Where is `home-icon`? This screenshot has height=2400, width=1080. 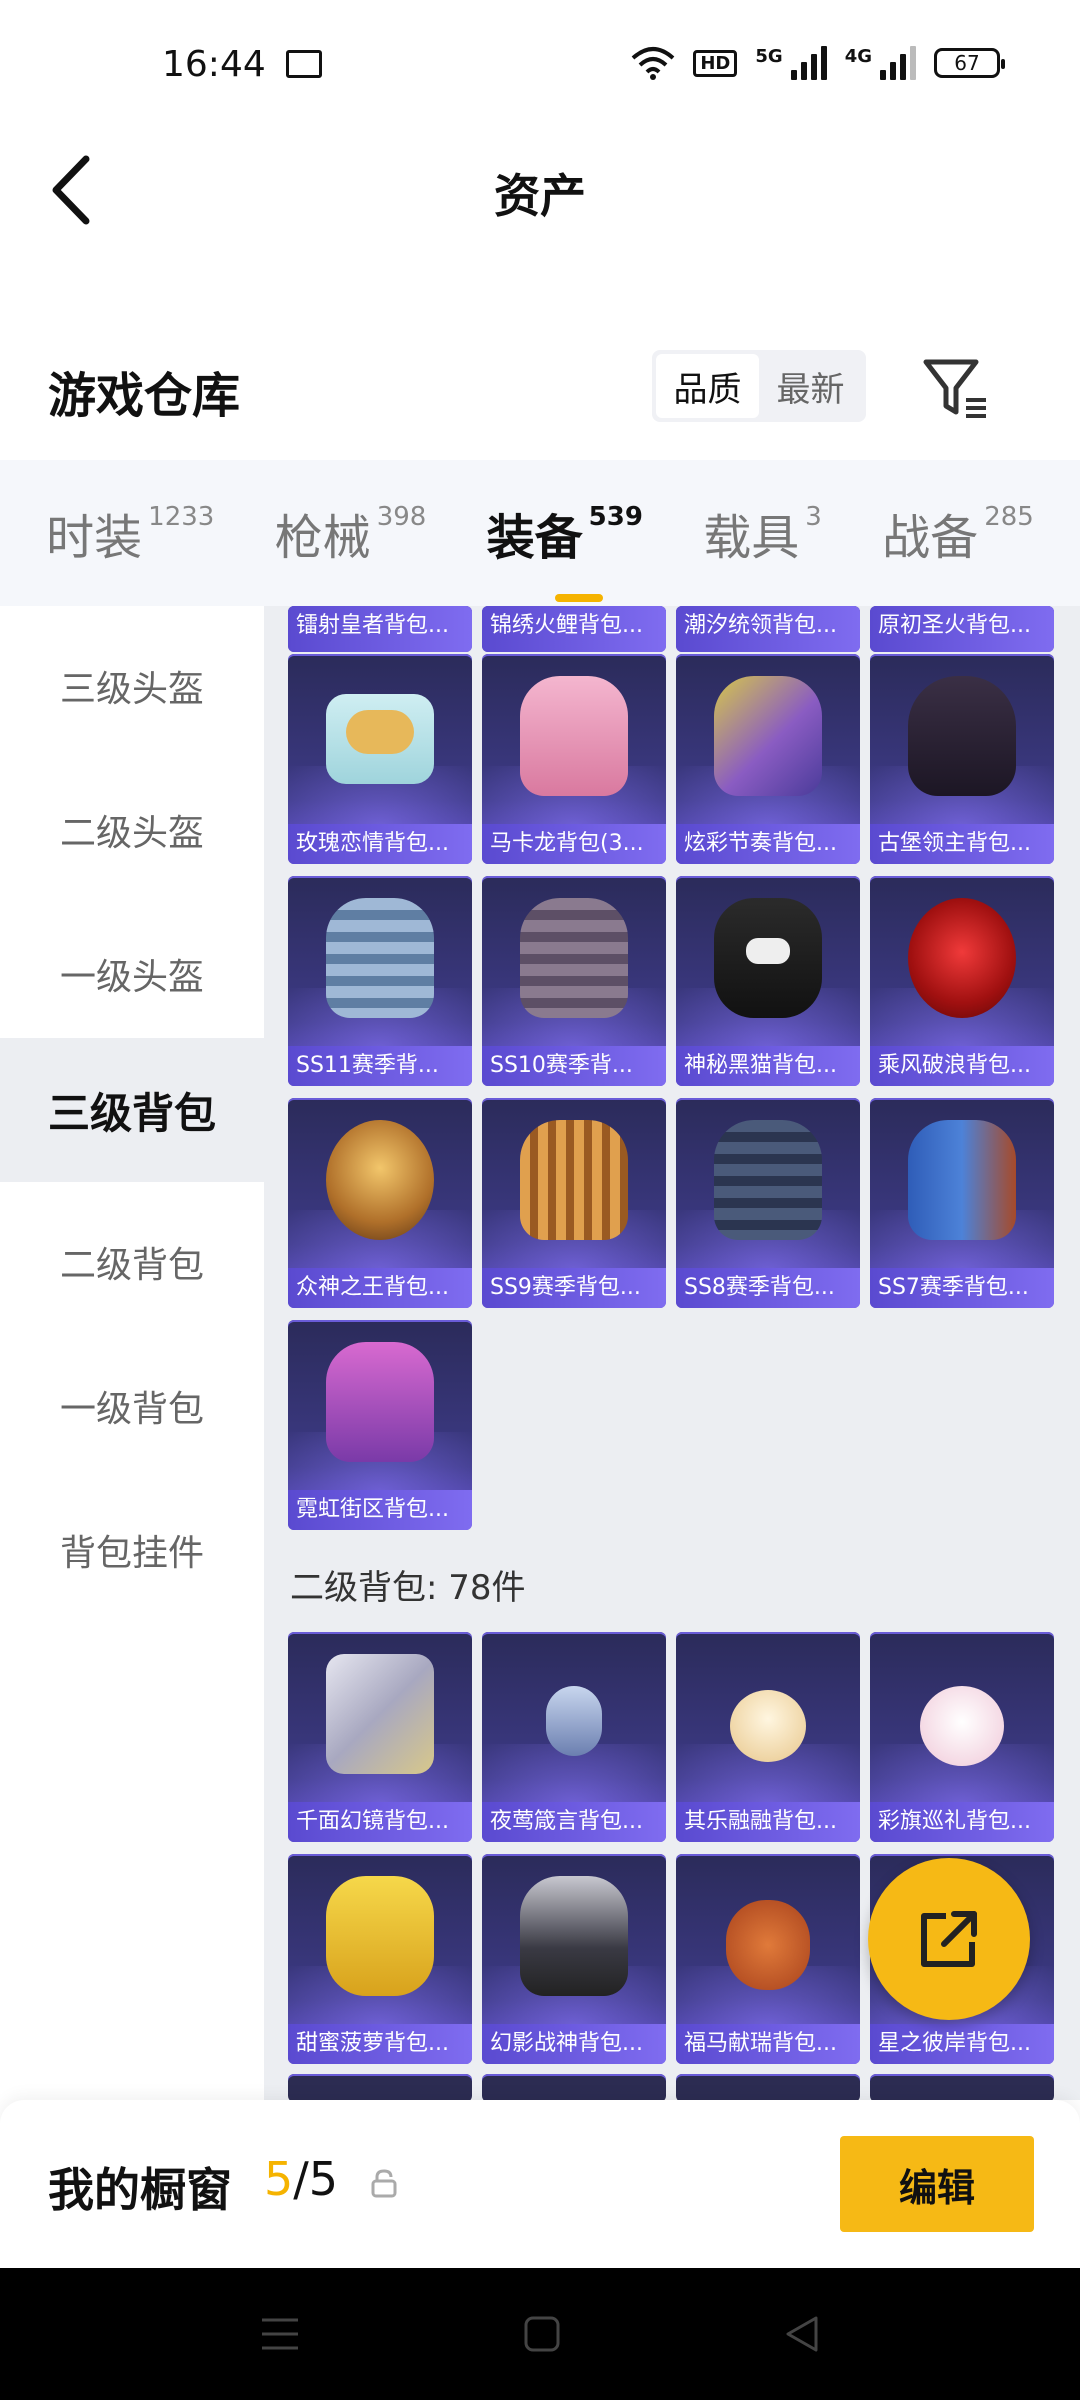 home-icon is located at coordinates (542, 2334).